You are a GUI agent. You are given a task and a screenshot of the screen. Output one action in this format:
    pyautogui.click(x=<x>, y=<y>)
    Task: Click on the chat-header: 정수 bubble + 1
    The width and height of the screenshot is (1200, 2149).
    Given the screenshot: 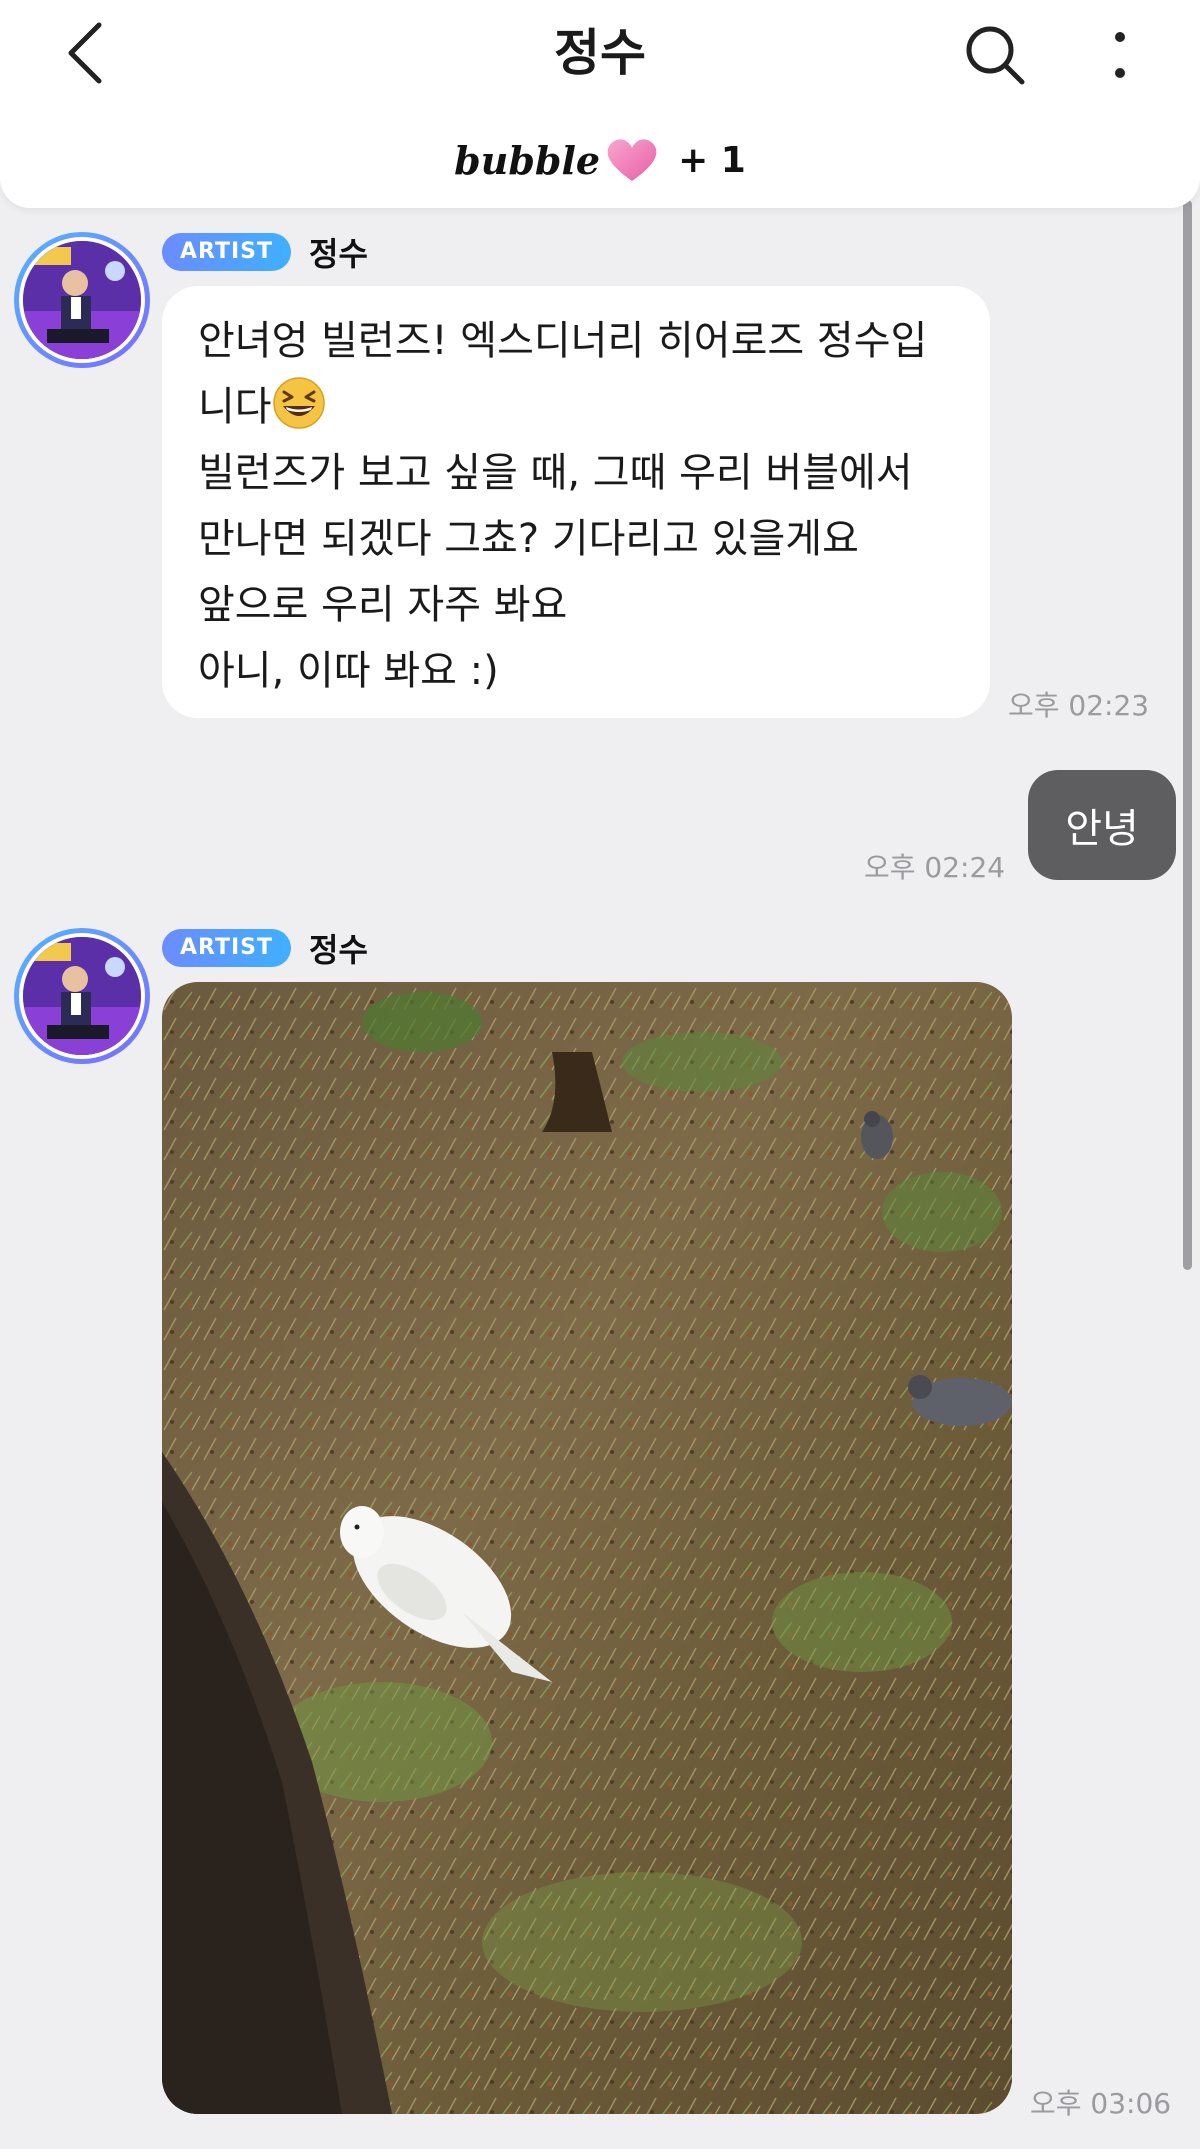 What is the action you would take?
    pyautogui.click(x=600, y=104)
    